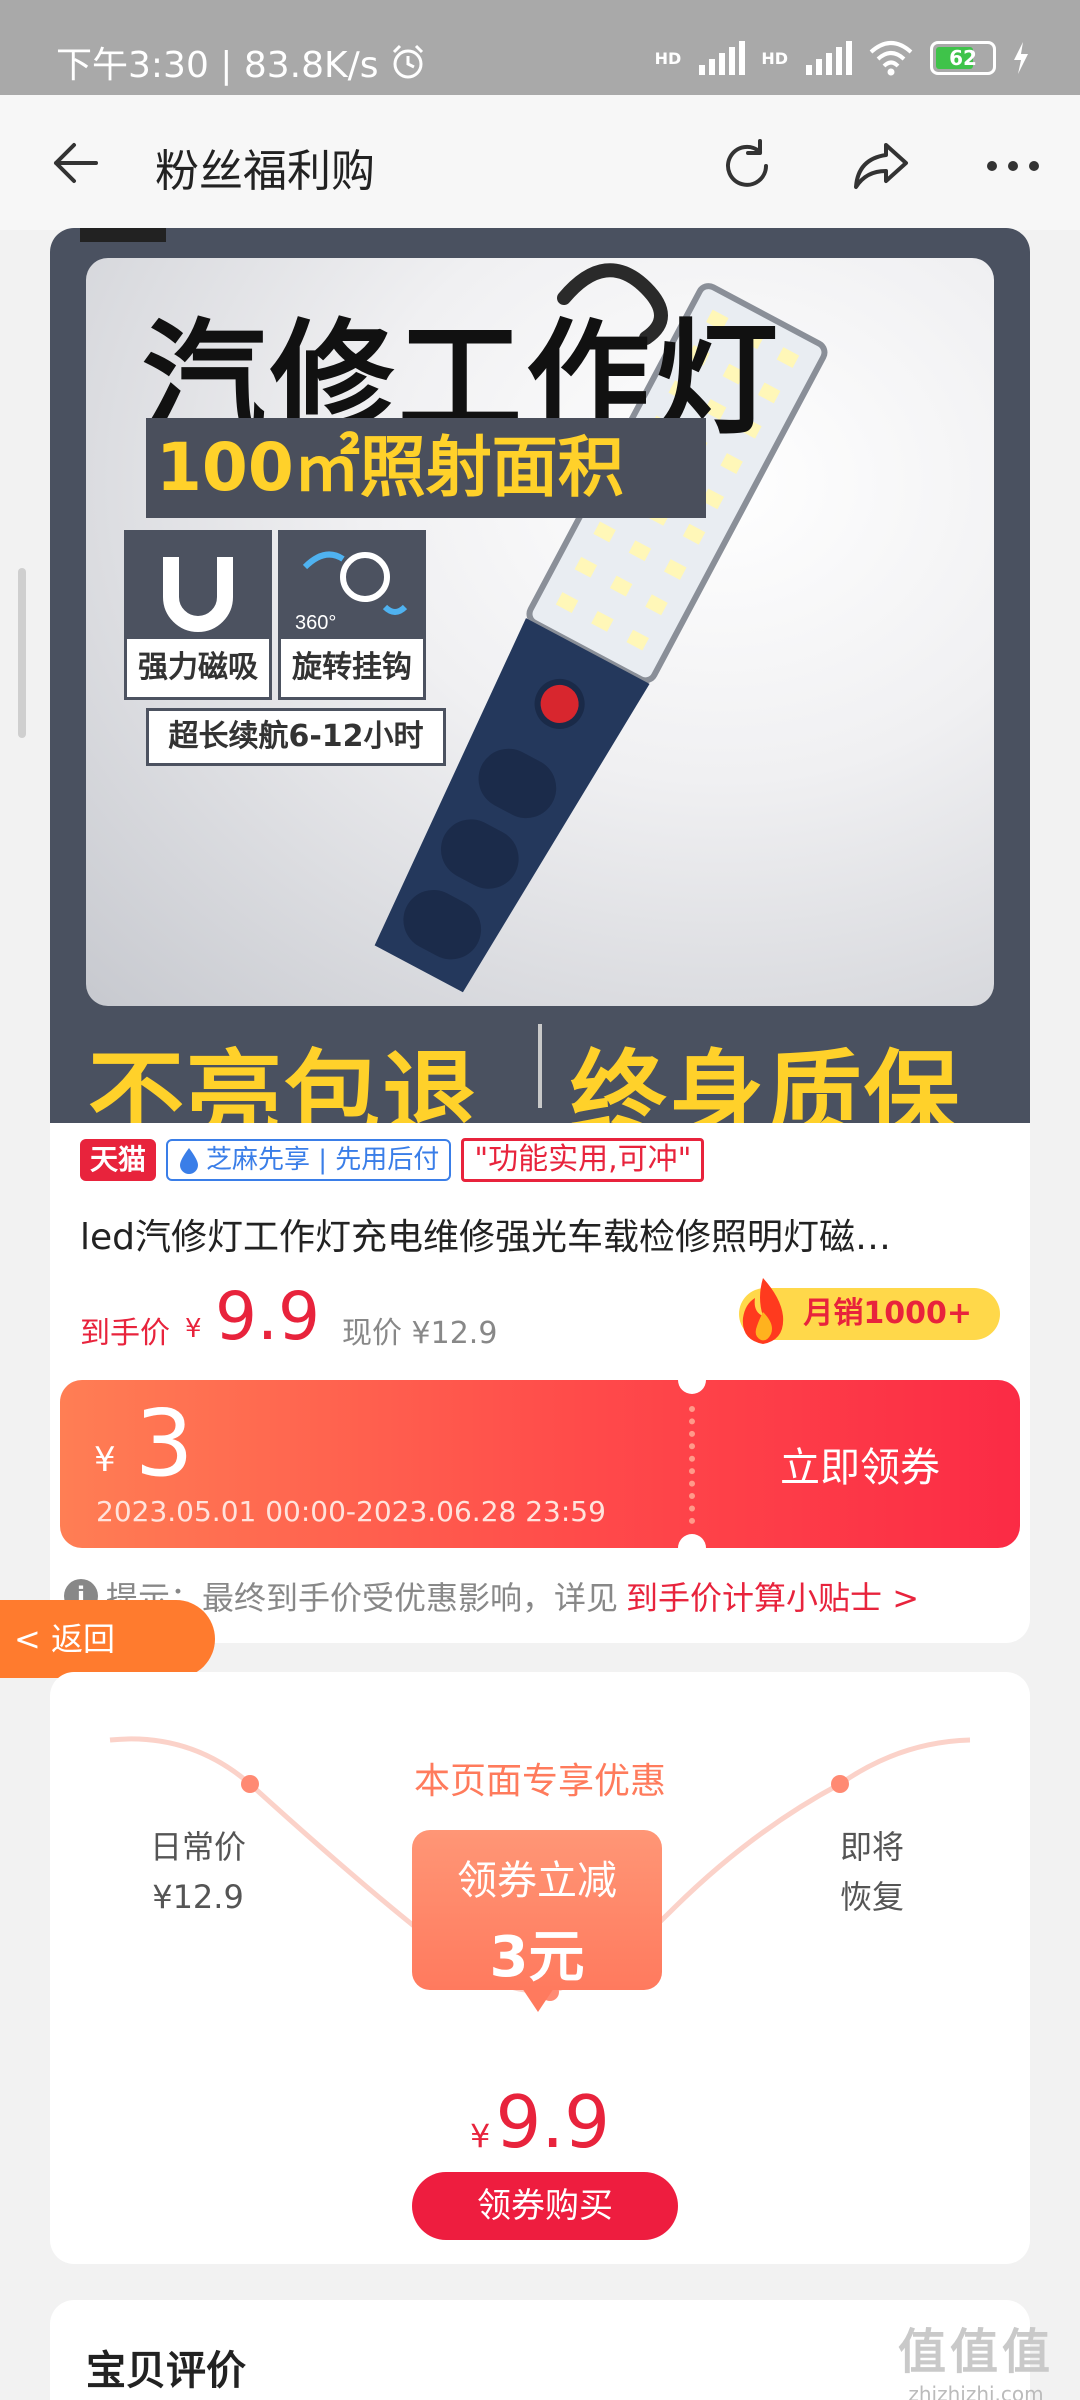 Image resolution: width=1080 pixels, height=2400 pixels. What do you see at coordinates (763, 1311) in the screenshot?
I see `fire-icon` at bounding box center [763, 1311].